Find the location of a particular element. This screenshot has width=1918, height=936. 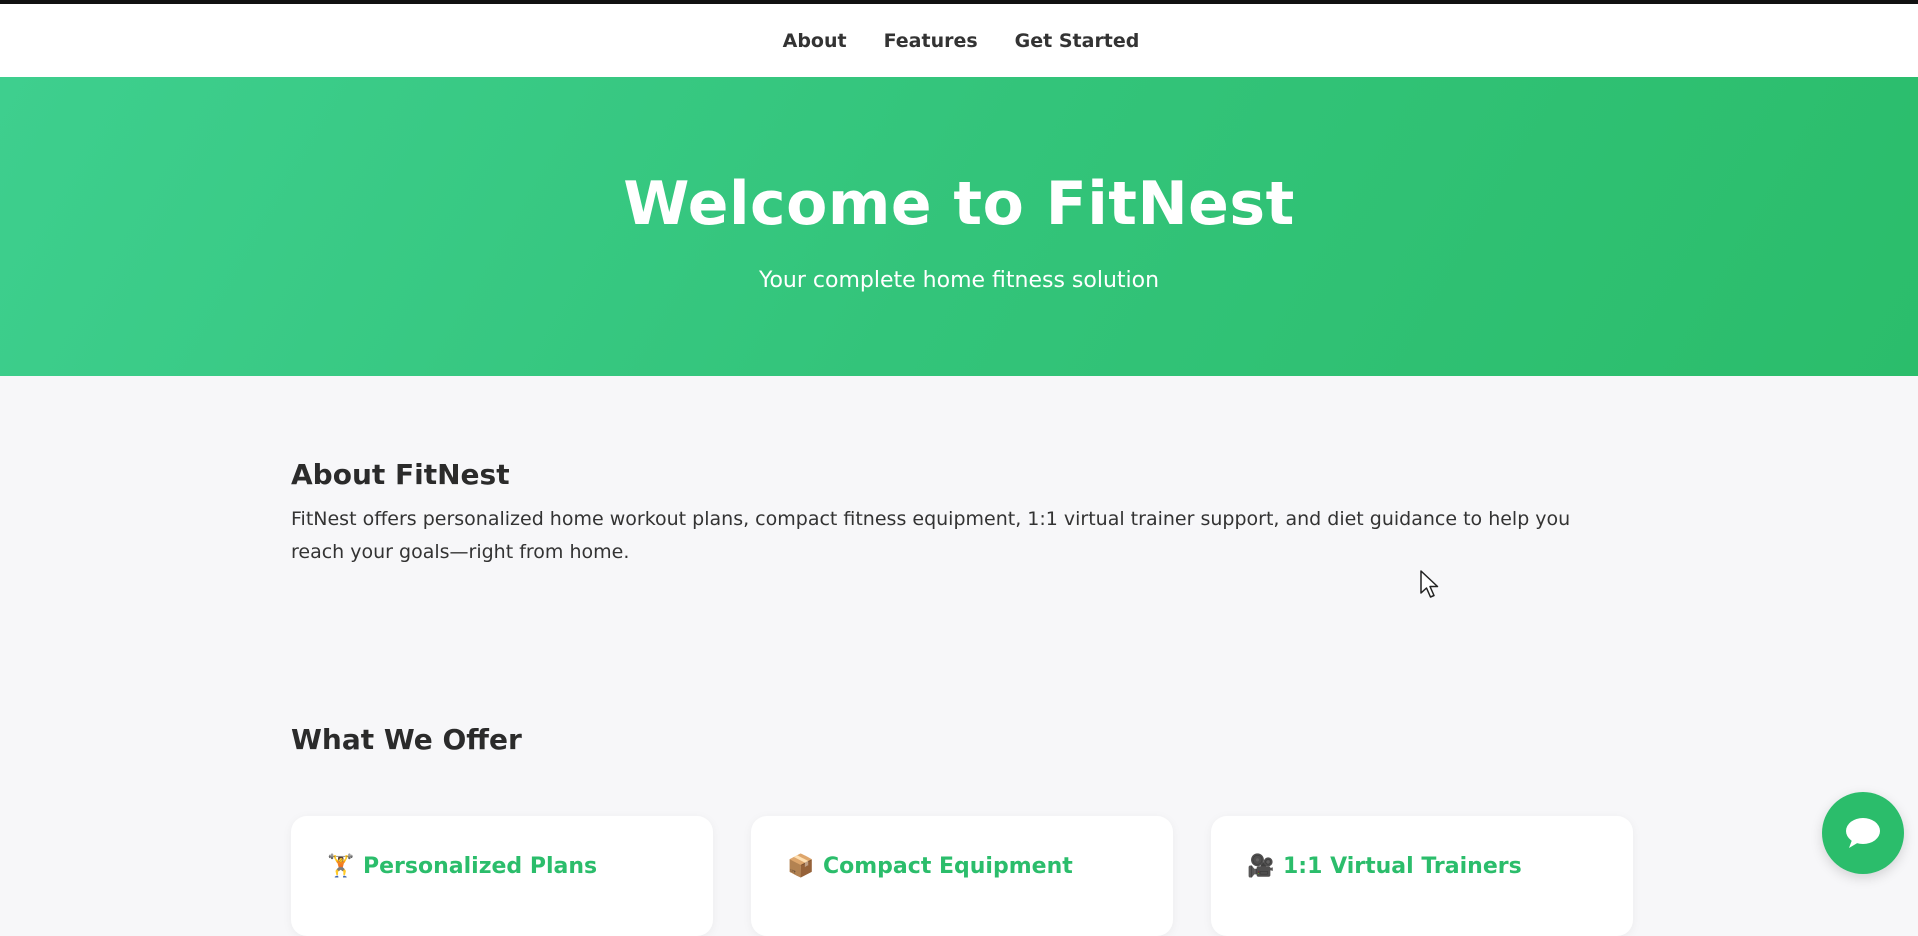

nav-link-get-started: Get Started is located at coordinates (1077, 41).